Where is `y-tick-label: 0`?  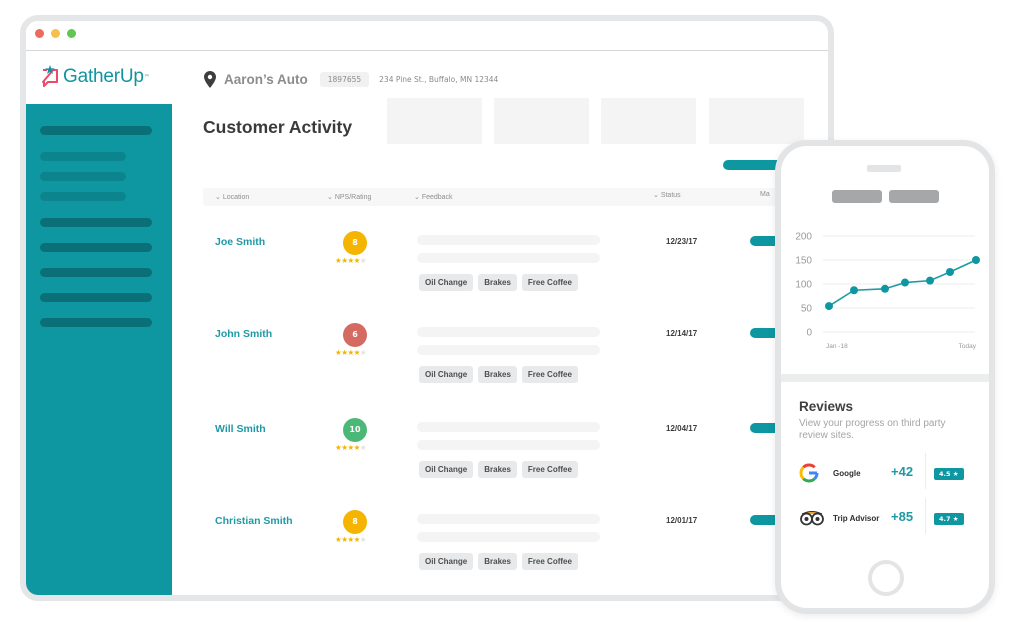
y-tick-label: 0 is located at coordinates (809, 333).